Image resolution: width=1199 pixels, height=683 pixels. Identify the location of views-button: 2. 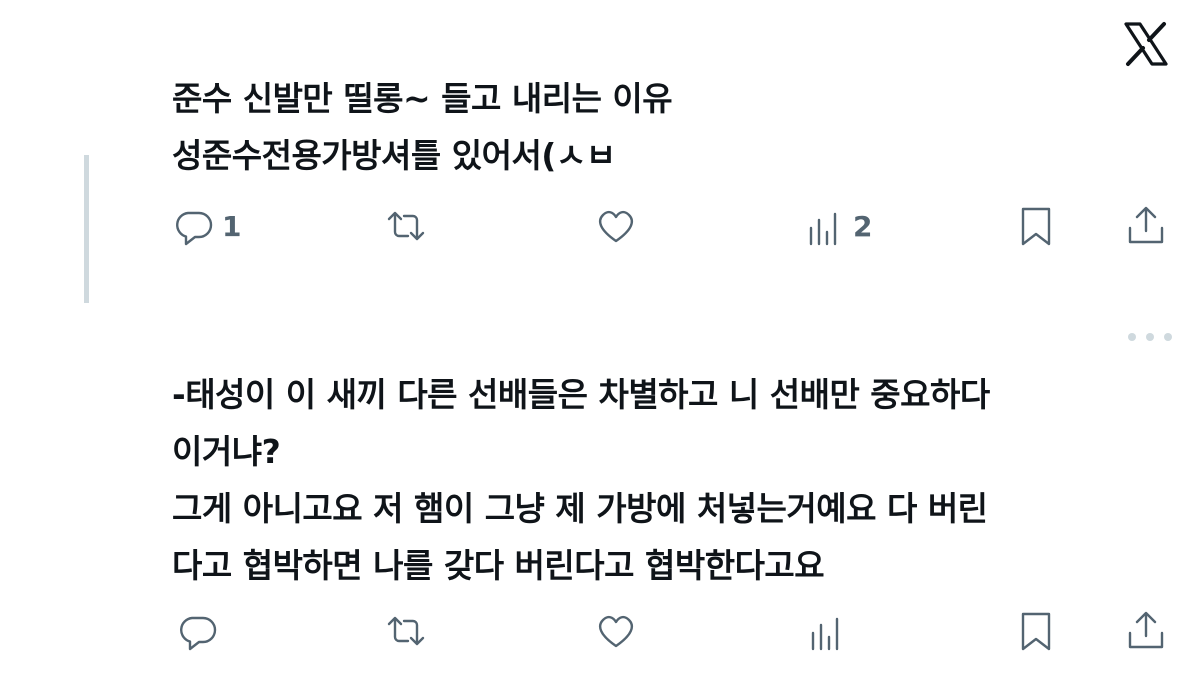
(837, 226).